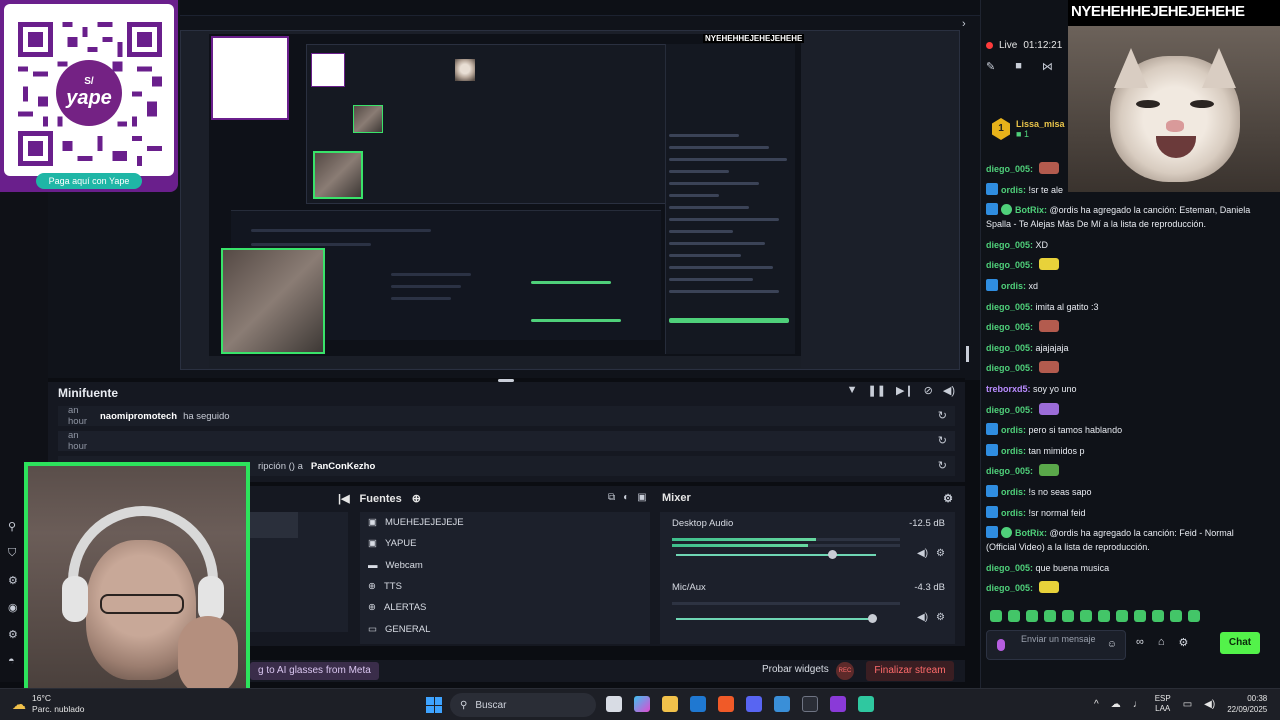  Describe the element at coordinates (905, 390) in the screenshot. I see `skip-icon: ▶❙` at that location.